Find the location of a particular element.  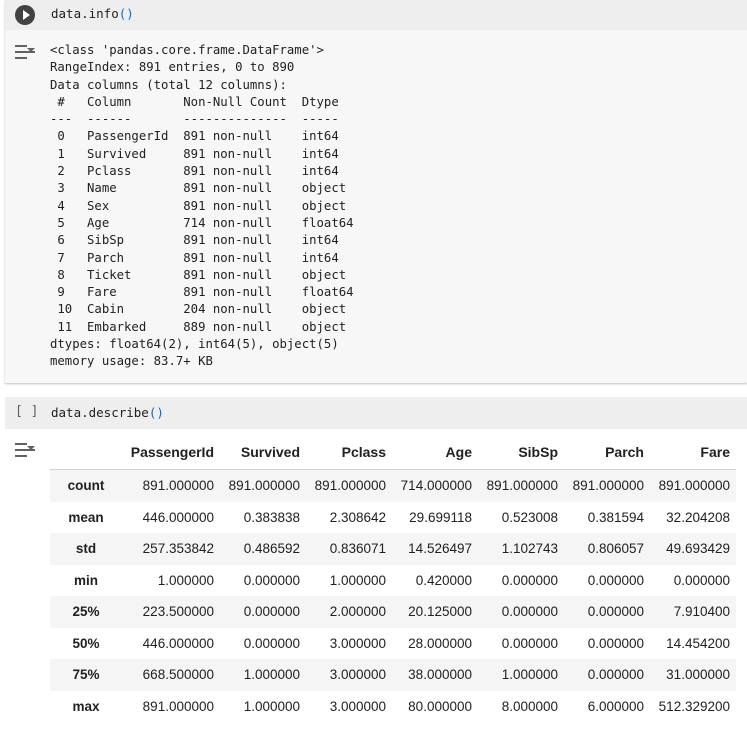

table-cell: 257.353842 is located at coordinates (178, 549).